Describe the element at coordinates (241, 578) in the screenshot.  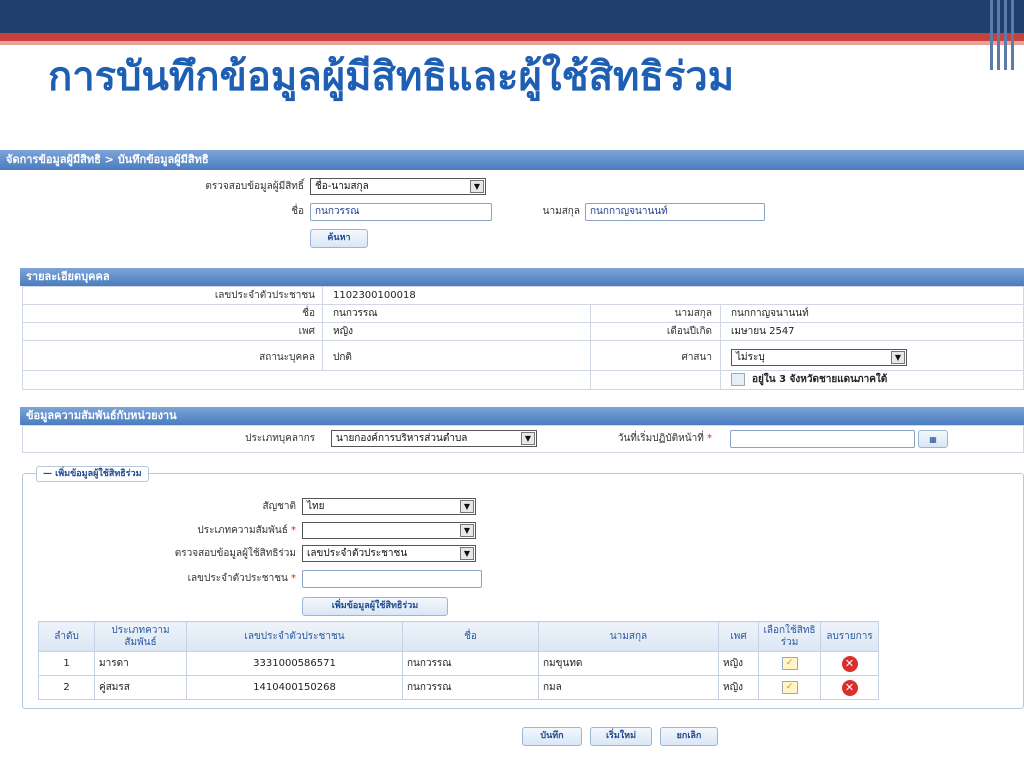
I see `co-id-label: เลขประจำตัวประชาชน *` at that location.